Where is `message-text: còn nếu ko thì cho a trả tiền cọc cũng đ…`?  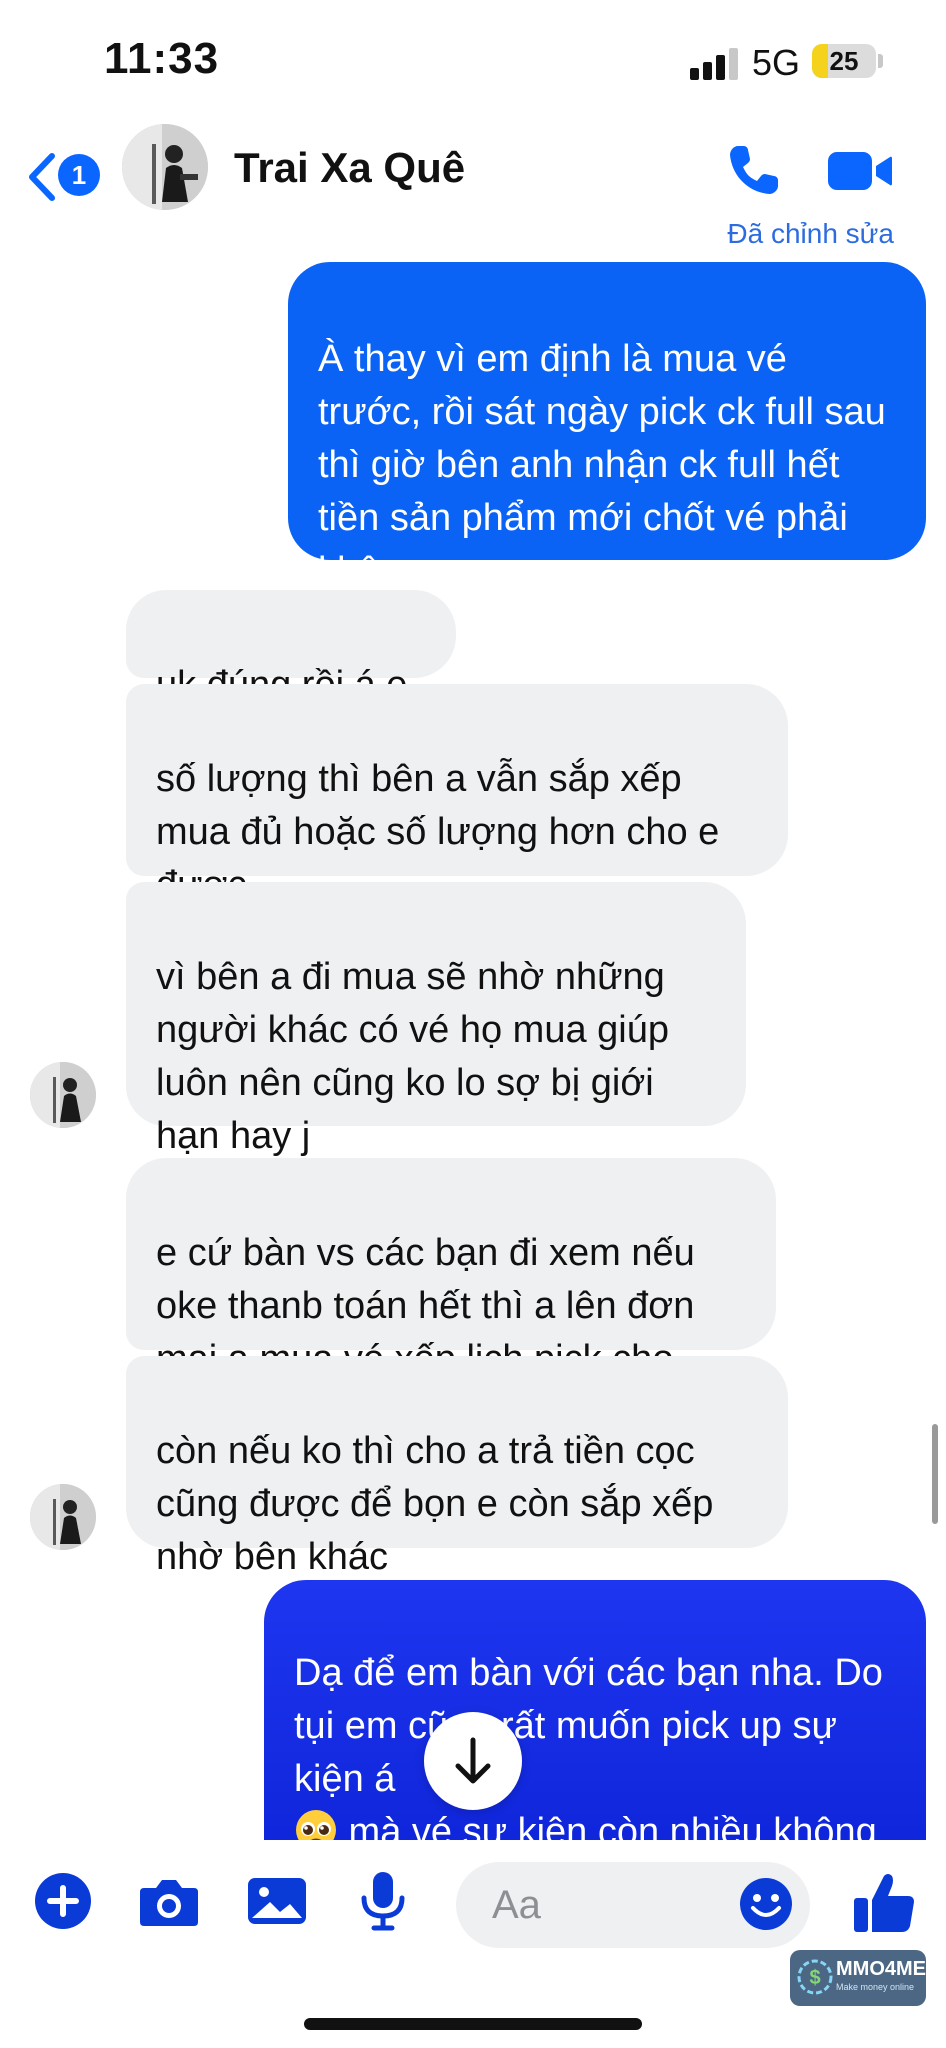 message-text: còn nếu ko thì cho a trả tiền cọc cũng đ… is located at coordinates (435, 1504).